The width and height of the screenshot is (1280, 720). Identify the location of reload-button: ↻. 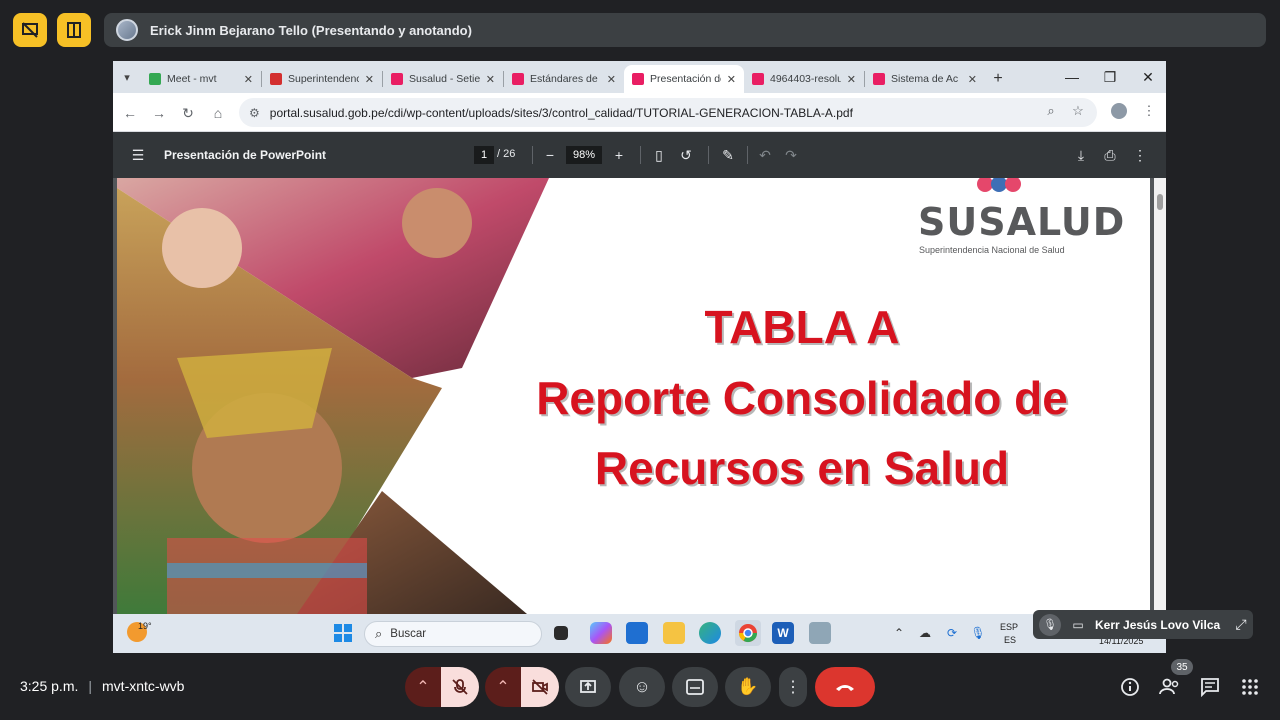
(188, 113).